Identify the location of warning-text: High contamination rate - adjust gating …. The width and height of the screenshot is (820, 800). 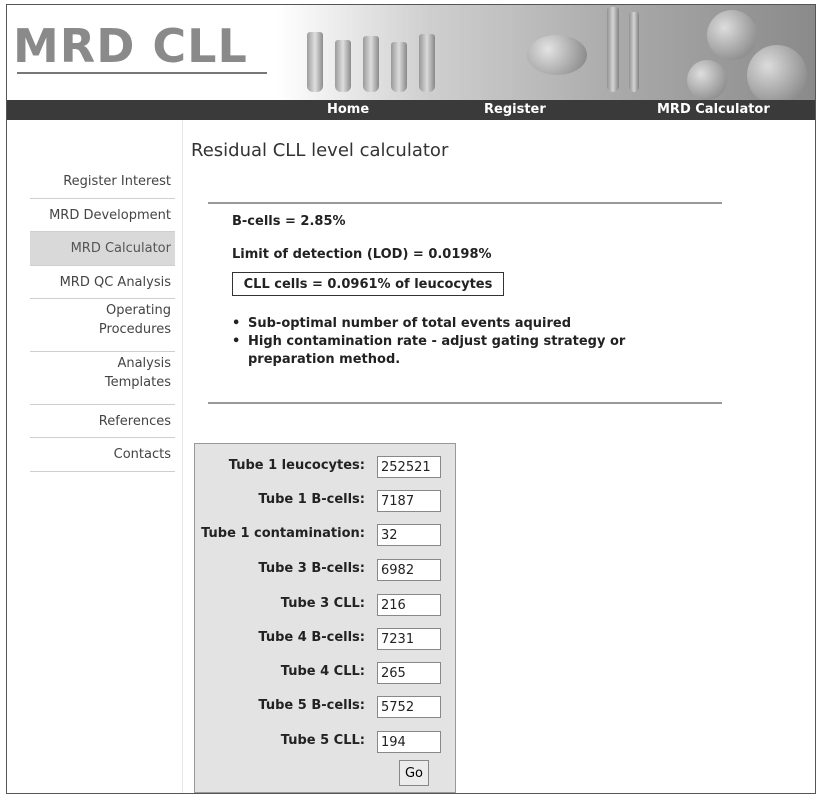
(437, 350).